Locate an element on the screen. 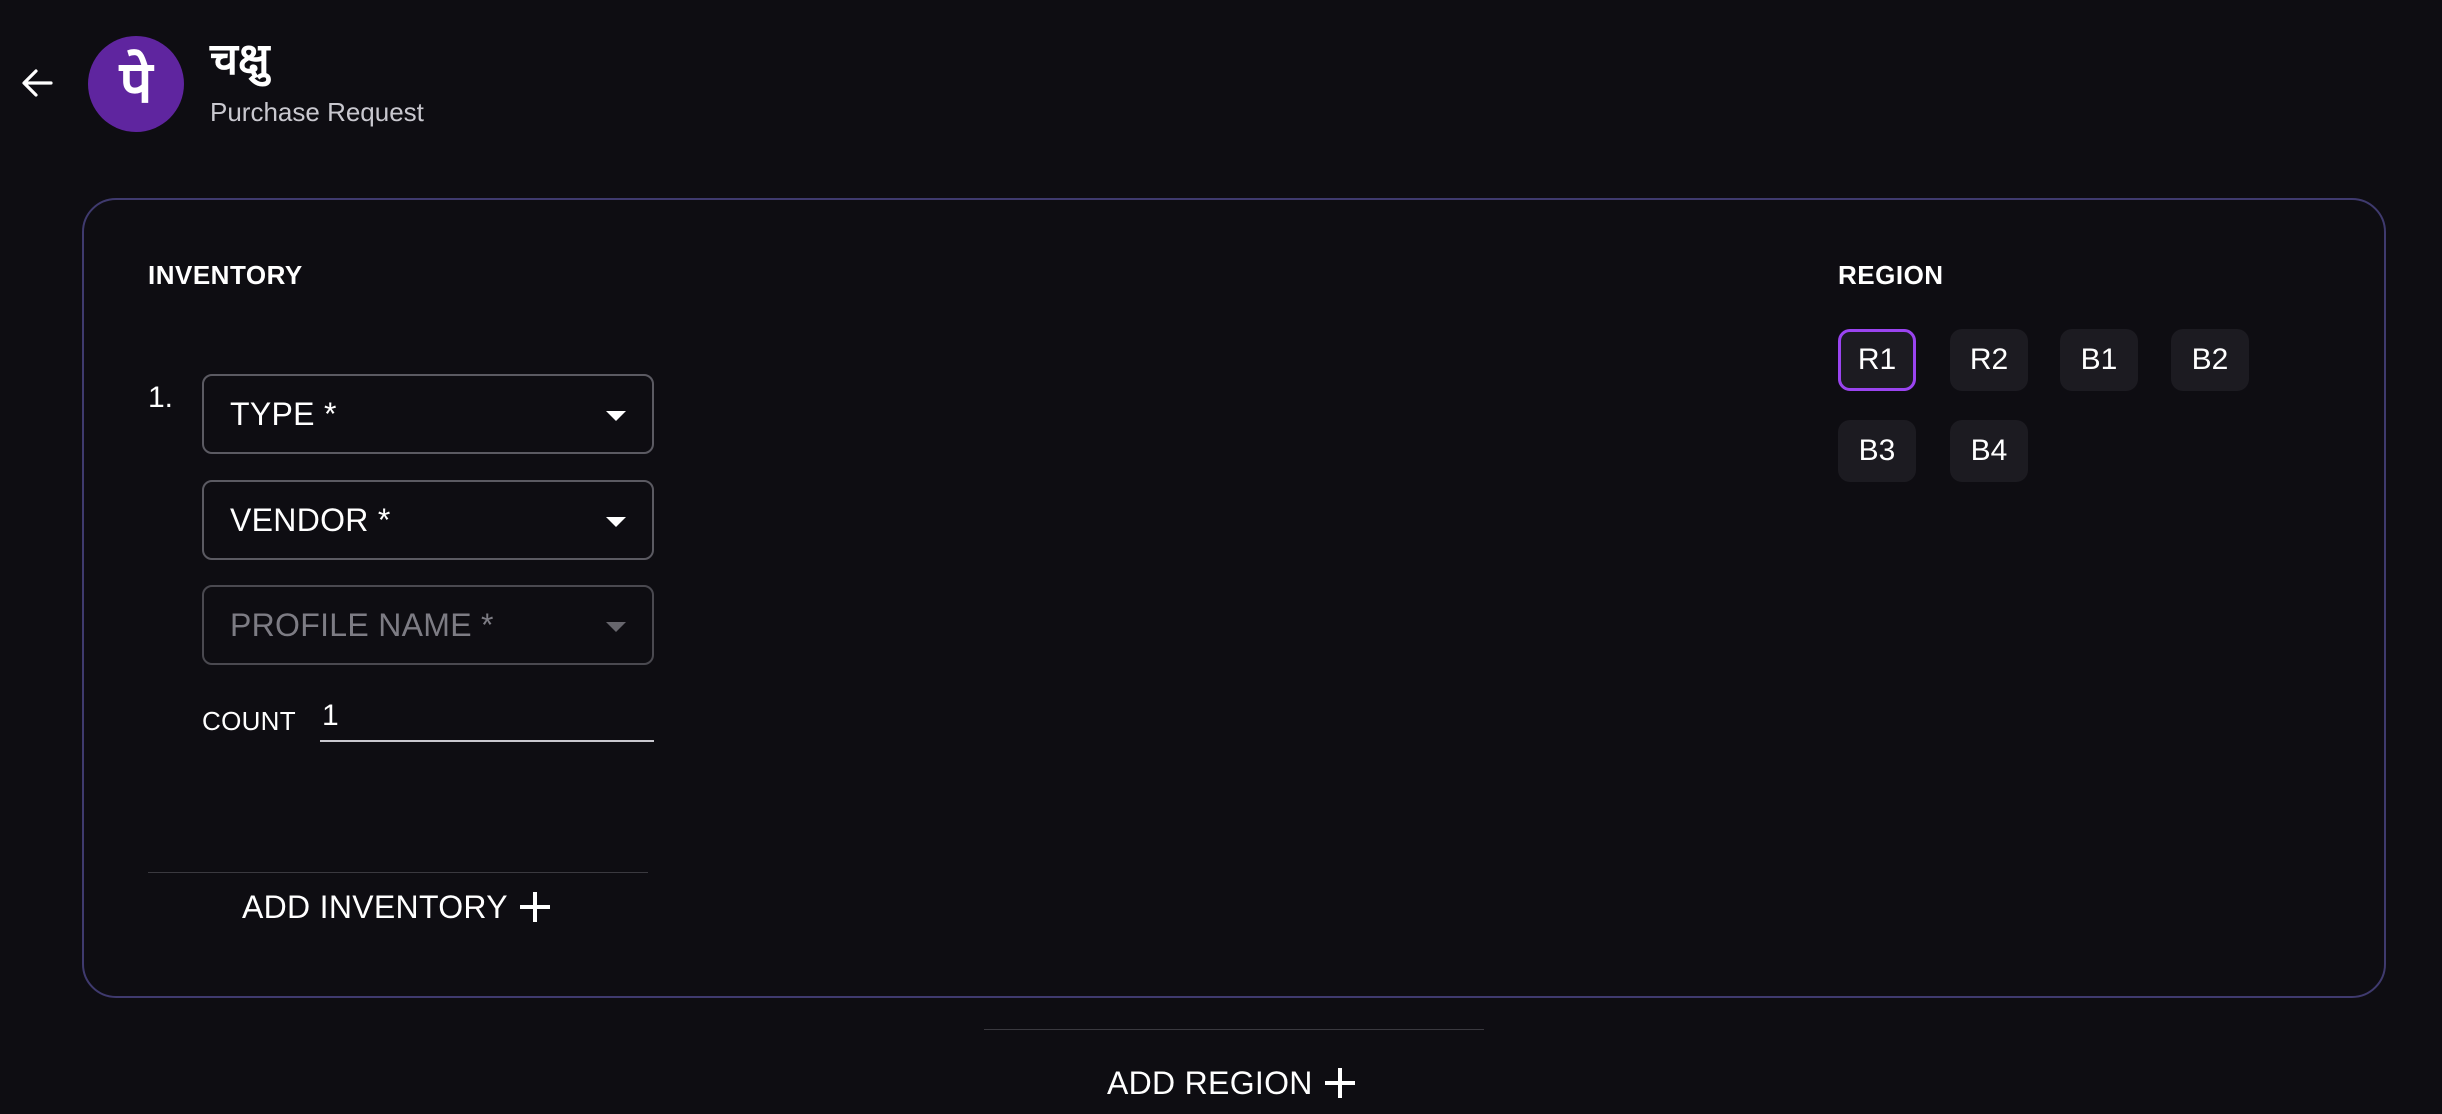 This screenshot has height=1114, width=2442. add-inventory-button: ADD INVENTORY is located at coordinates (396, 907).